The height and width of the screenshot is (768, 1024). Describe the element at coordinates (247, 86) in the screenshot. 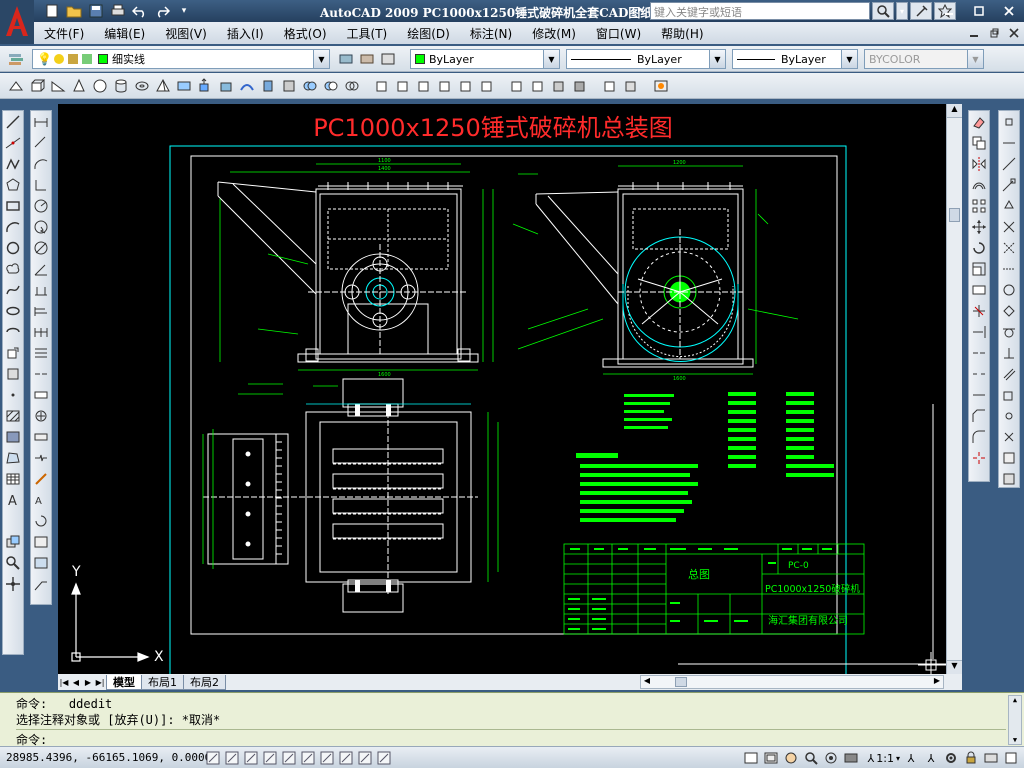

I see `sweep-icon` at that location.